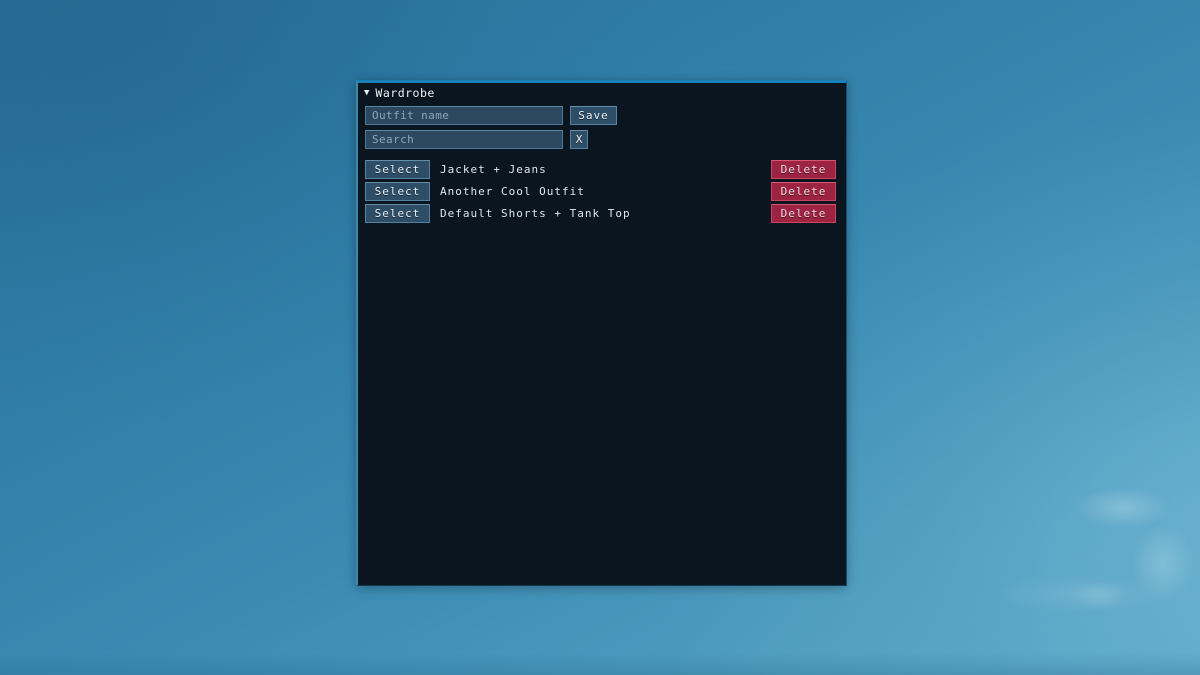 The width and height of the screenshot is (1200, 675). Describe the element at coordinates (512, 191) in the screenshot. I see `outfit-name-label: Another Cool Outfit` at that location.